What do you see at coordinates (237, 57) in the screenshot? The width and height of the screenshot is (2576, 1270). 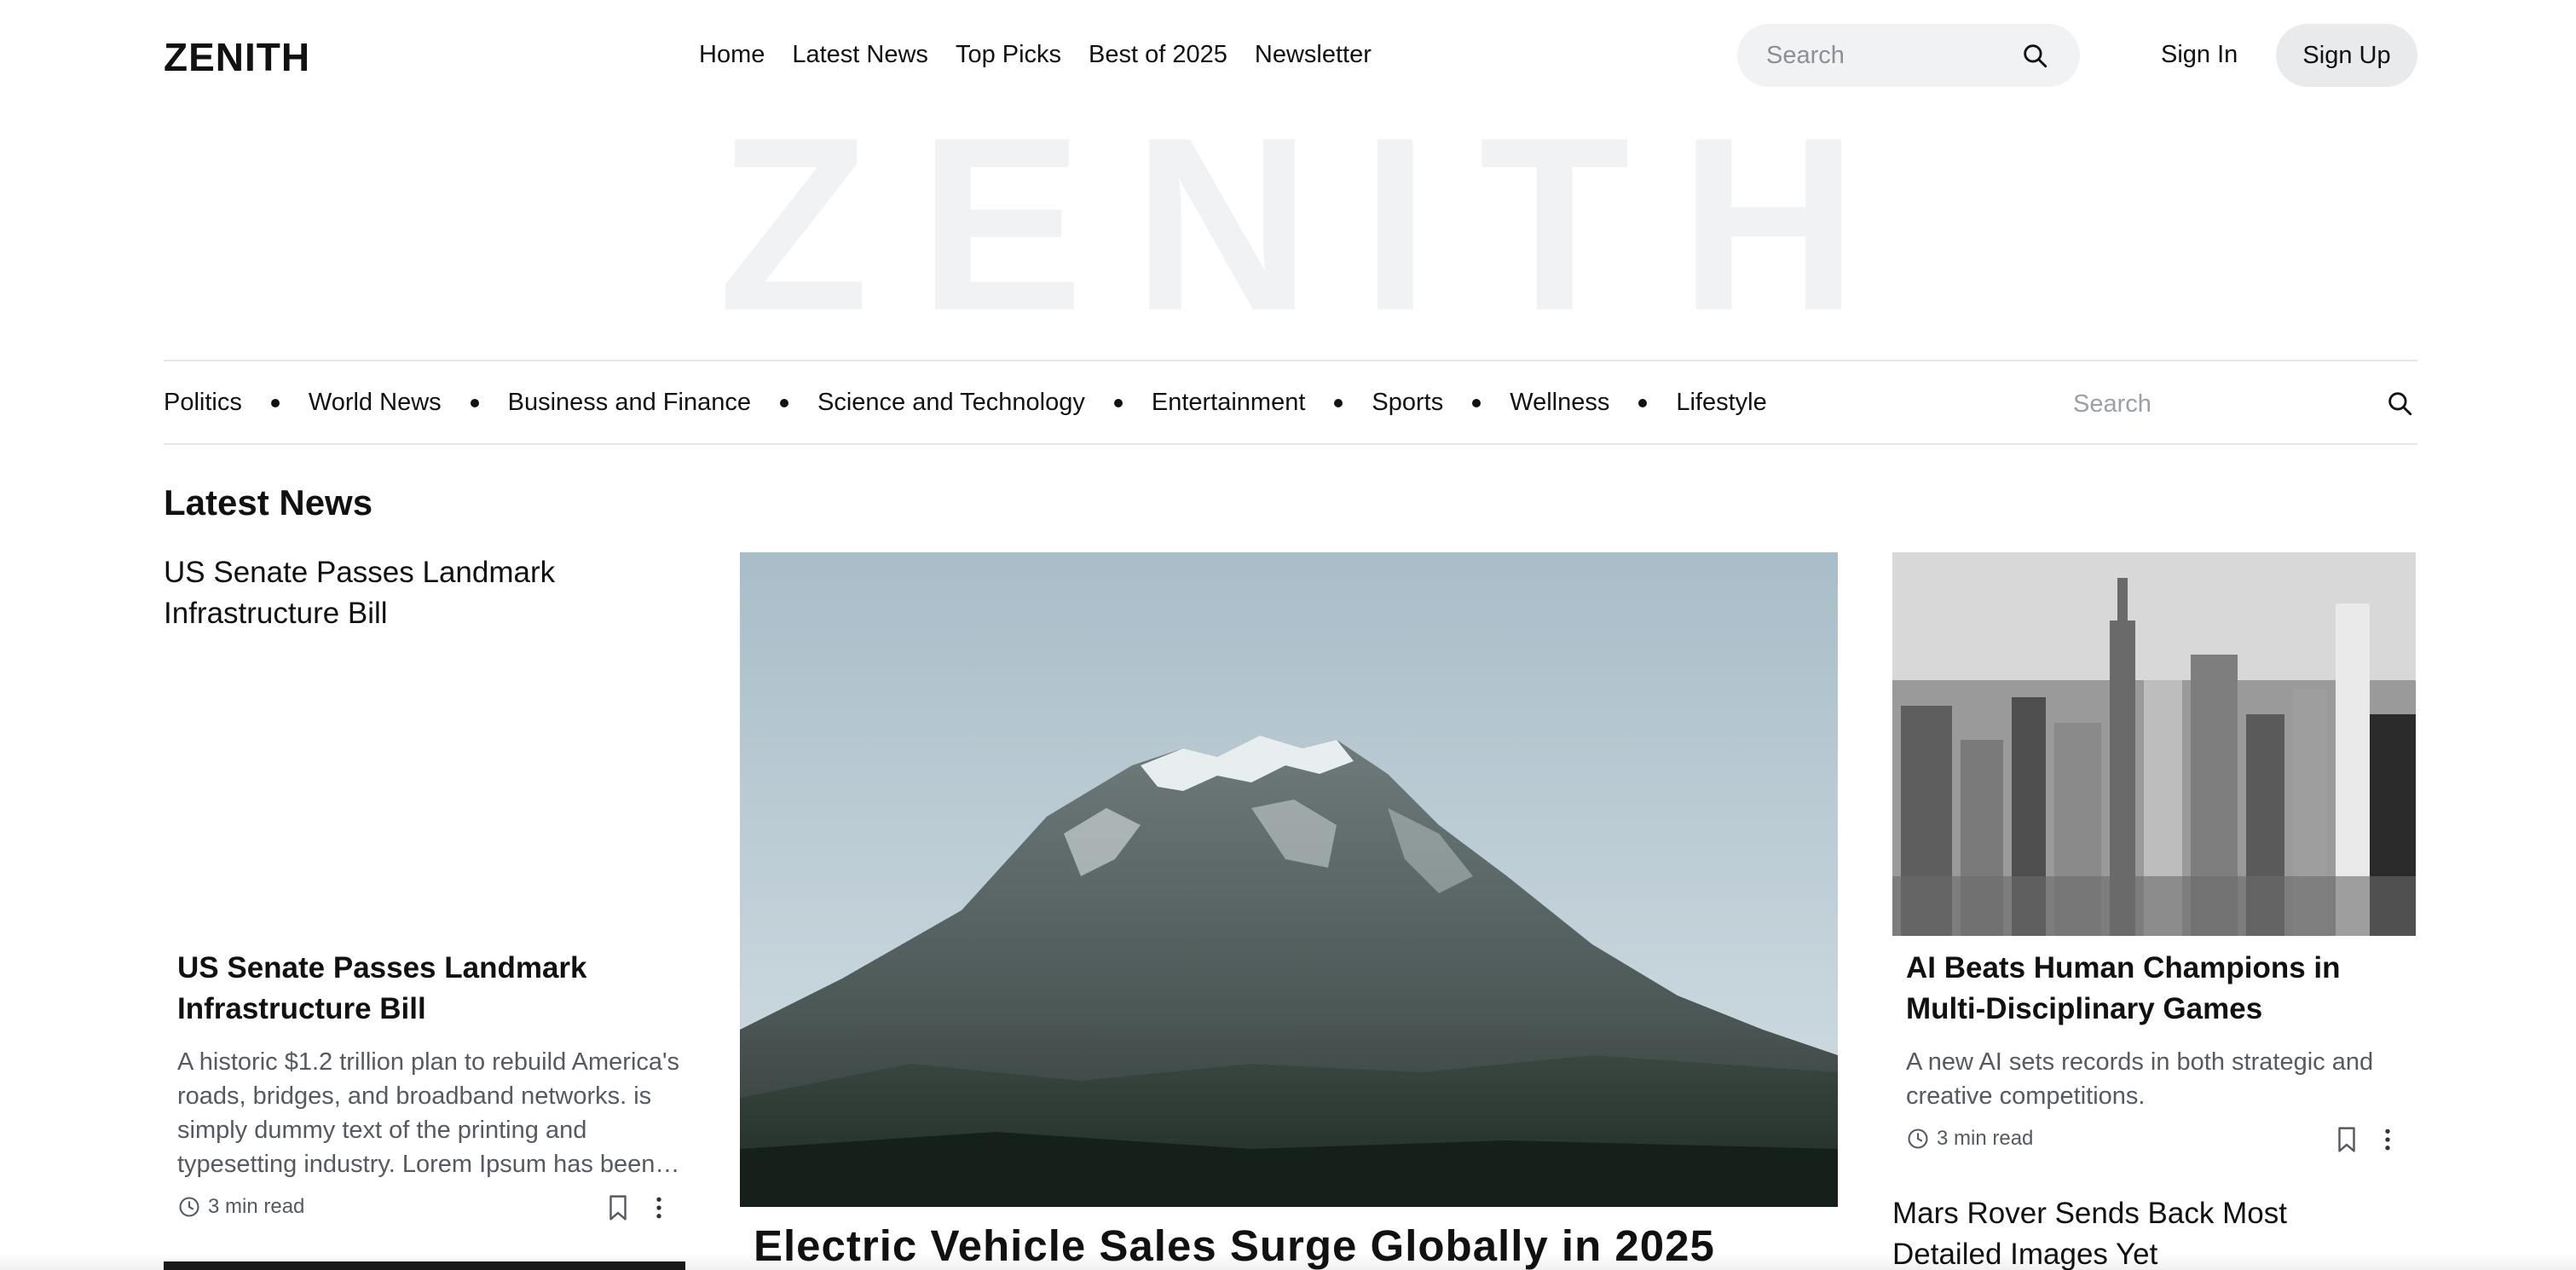 I see `site-logo: ZENITH` at bounding box center [237, 57].